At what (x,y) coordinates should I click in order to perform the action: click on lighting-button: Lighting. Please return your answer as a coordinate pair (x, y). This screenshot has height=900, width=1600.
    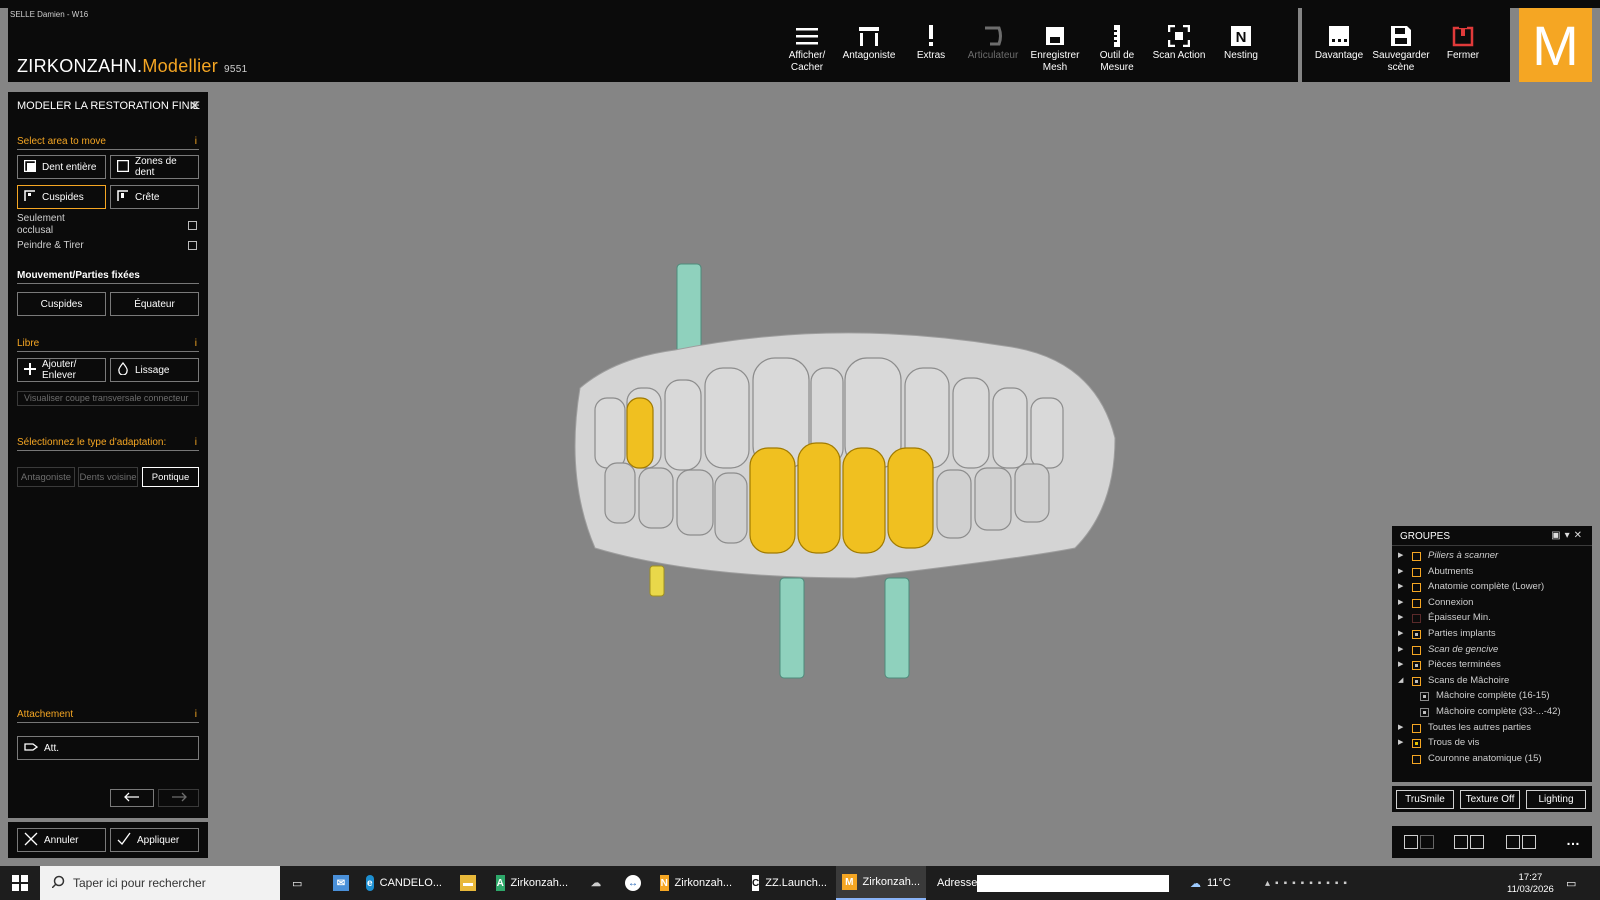
    Looking at the image, I should click on (1556, 799).